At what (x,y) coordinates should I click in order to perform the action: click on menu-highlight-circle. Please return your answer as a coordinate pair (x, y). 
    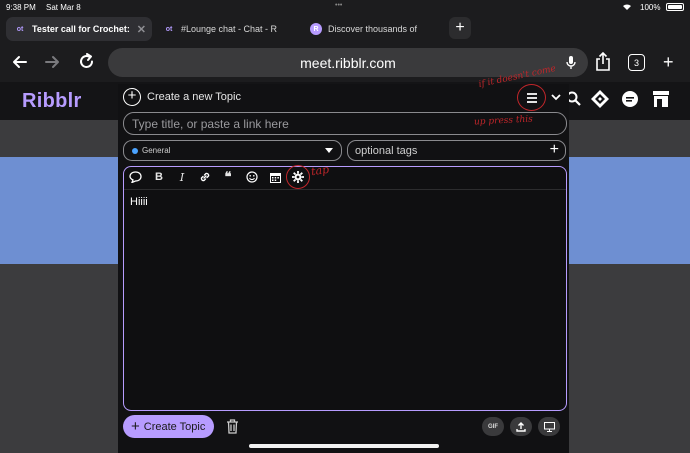
    Looking at the image, I should click on (531, 97).